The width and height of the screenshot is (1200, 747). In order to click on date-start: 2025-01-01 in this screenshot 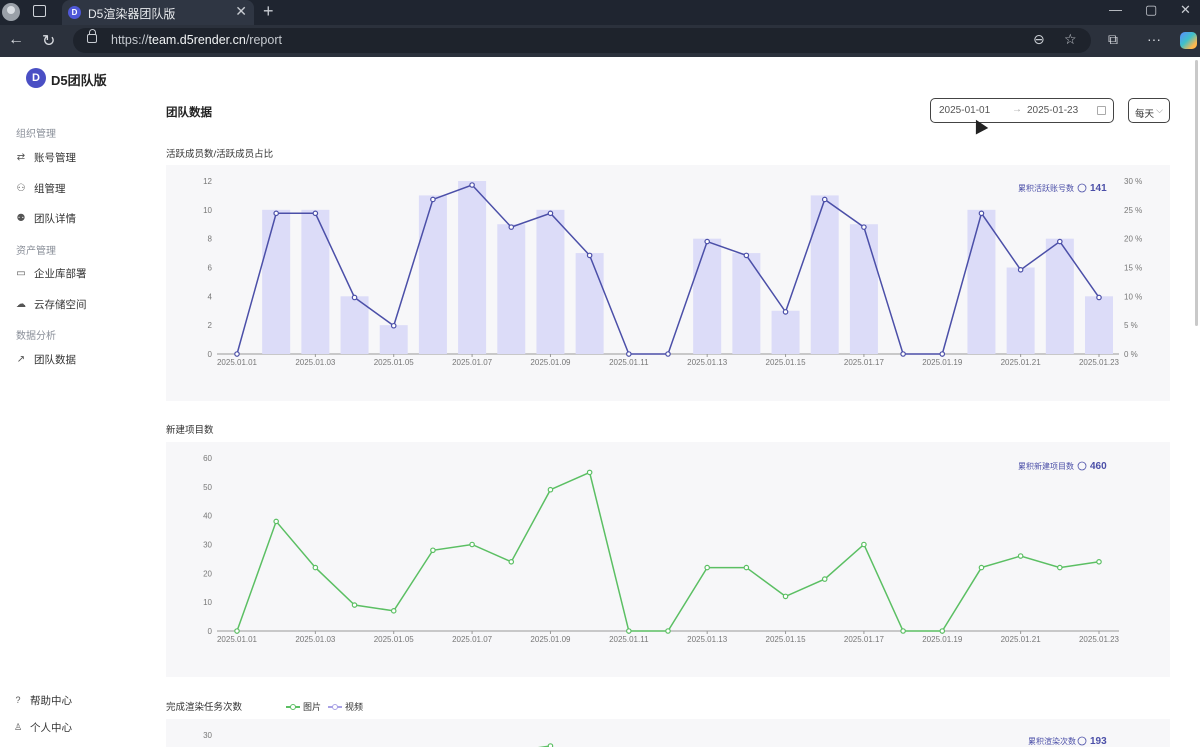, I will do `click(964, 110)`.